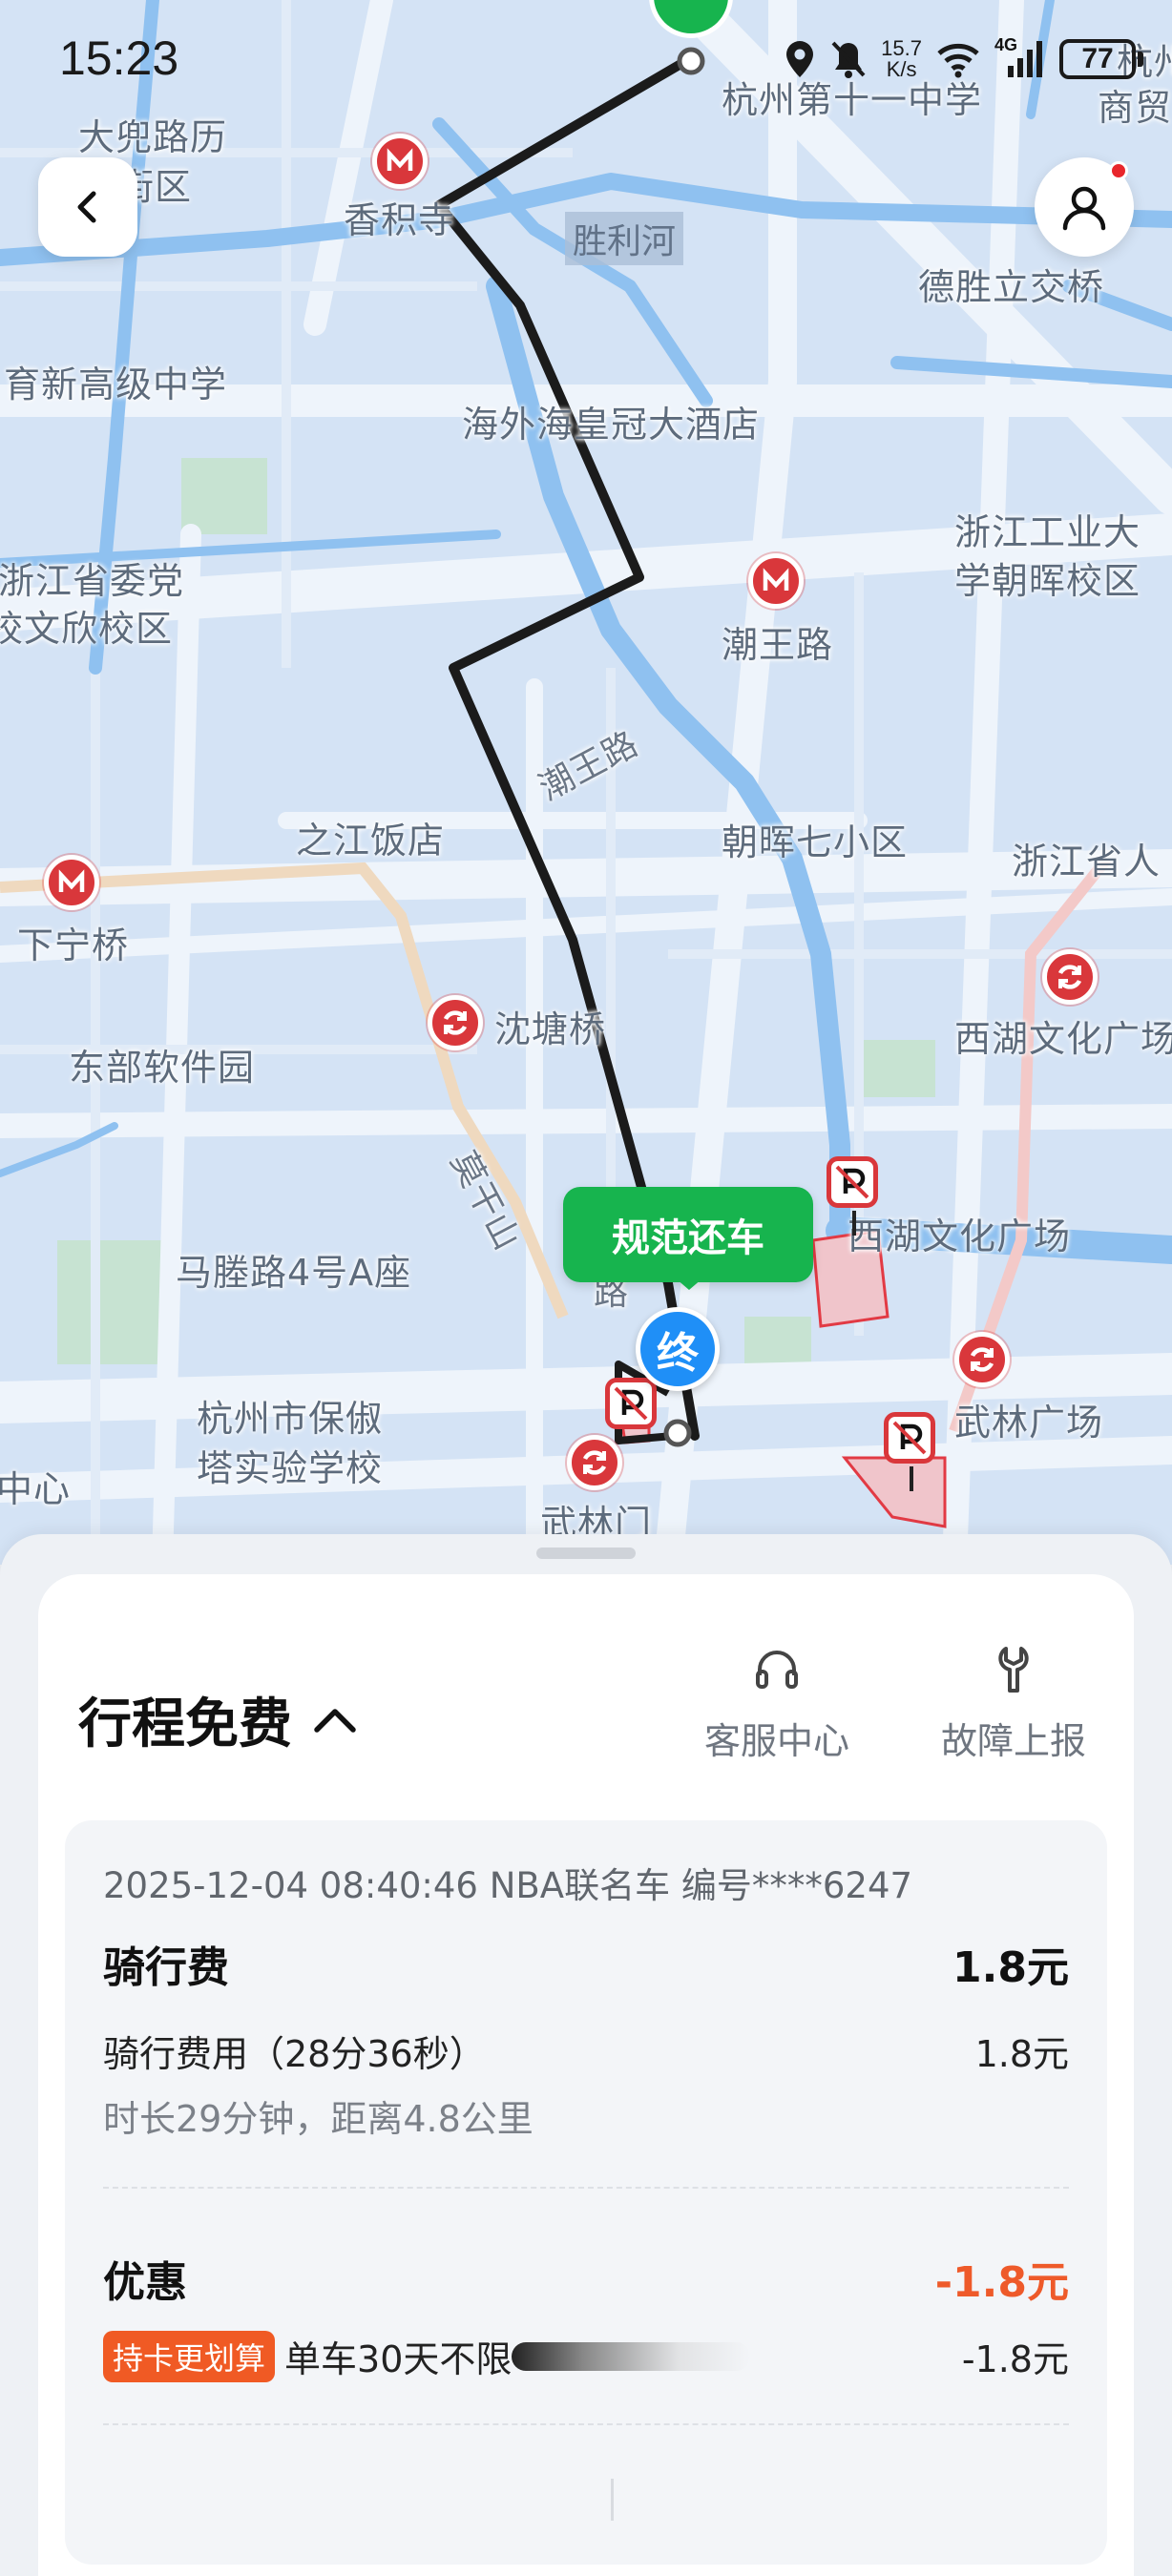  Describe the element at coordinates (189, 2356) in the screenshot. I see `card-promo-badge: 持卡更划算` at that location.